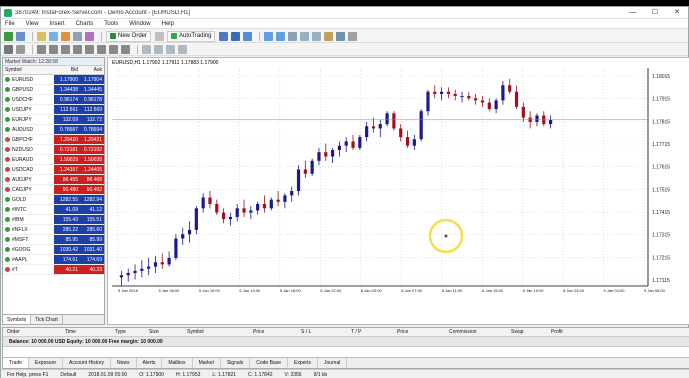  Describe the element at coordinates (28, 79) in the screenshot. I see `symbol-cell: EURUSD` at that location.